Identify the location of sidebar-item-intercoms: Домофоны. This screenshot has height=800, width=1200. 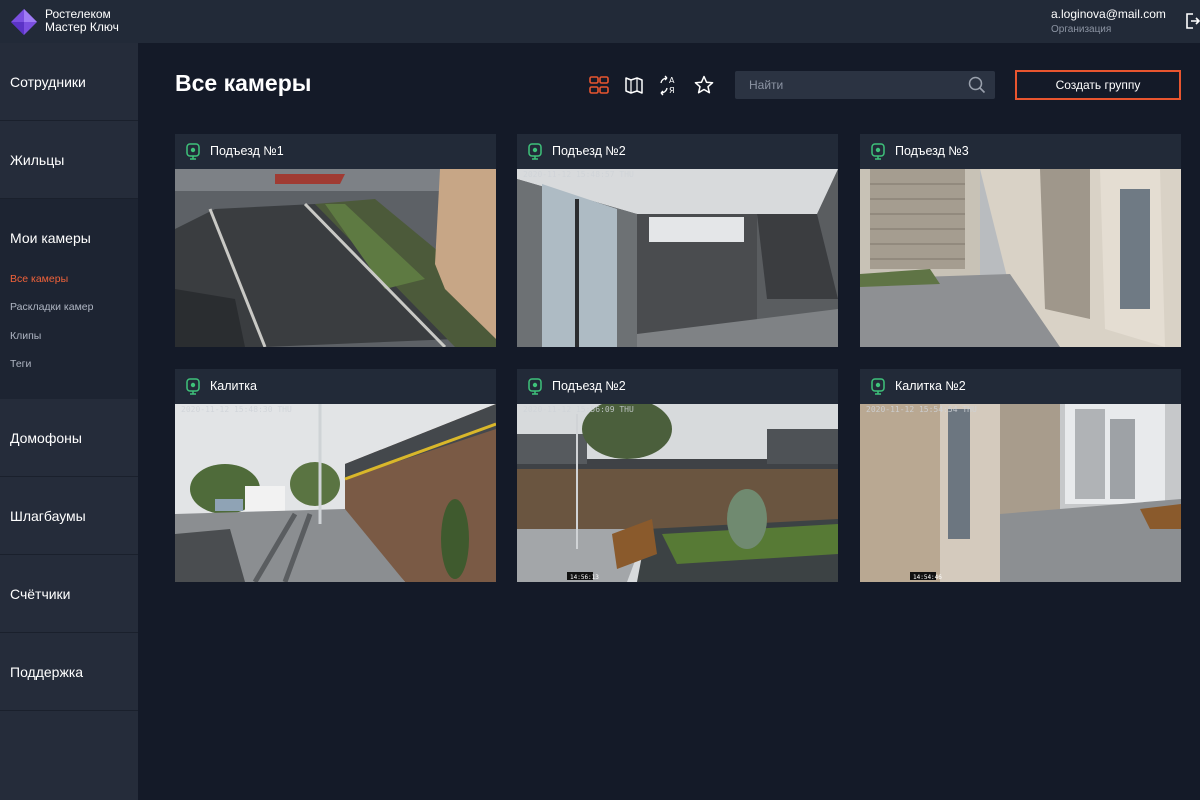
(69, 438).